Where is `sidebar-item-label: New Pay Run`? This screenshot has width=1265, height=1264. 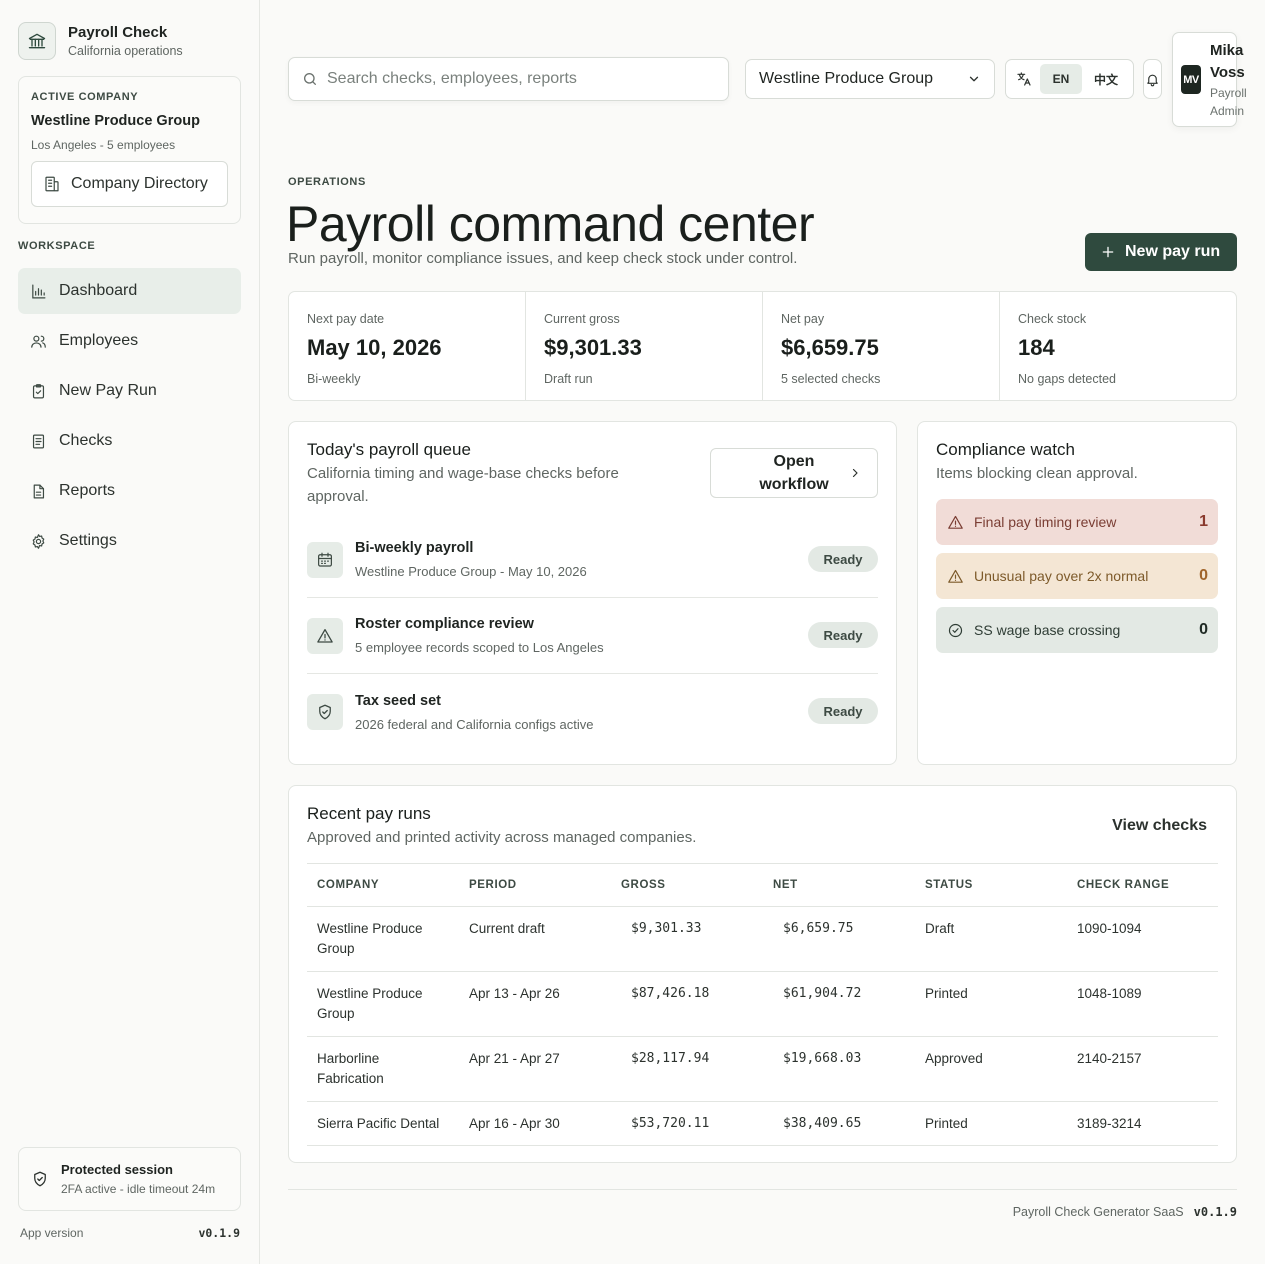
sidebar-item-label: New Pay Run is located at coordinates (108, 390).